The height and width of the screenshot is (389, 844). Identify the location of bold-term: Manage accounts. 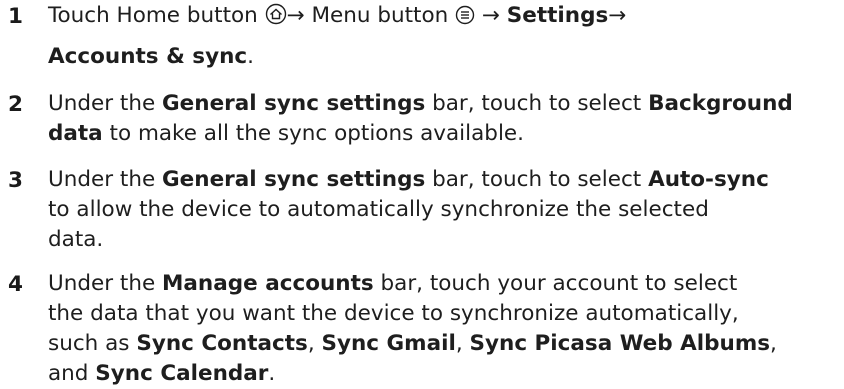
(268, 283).